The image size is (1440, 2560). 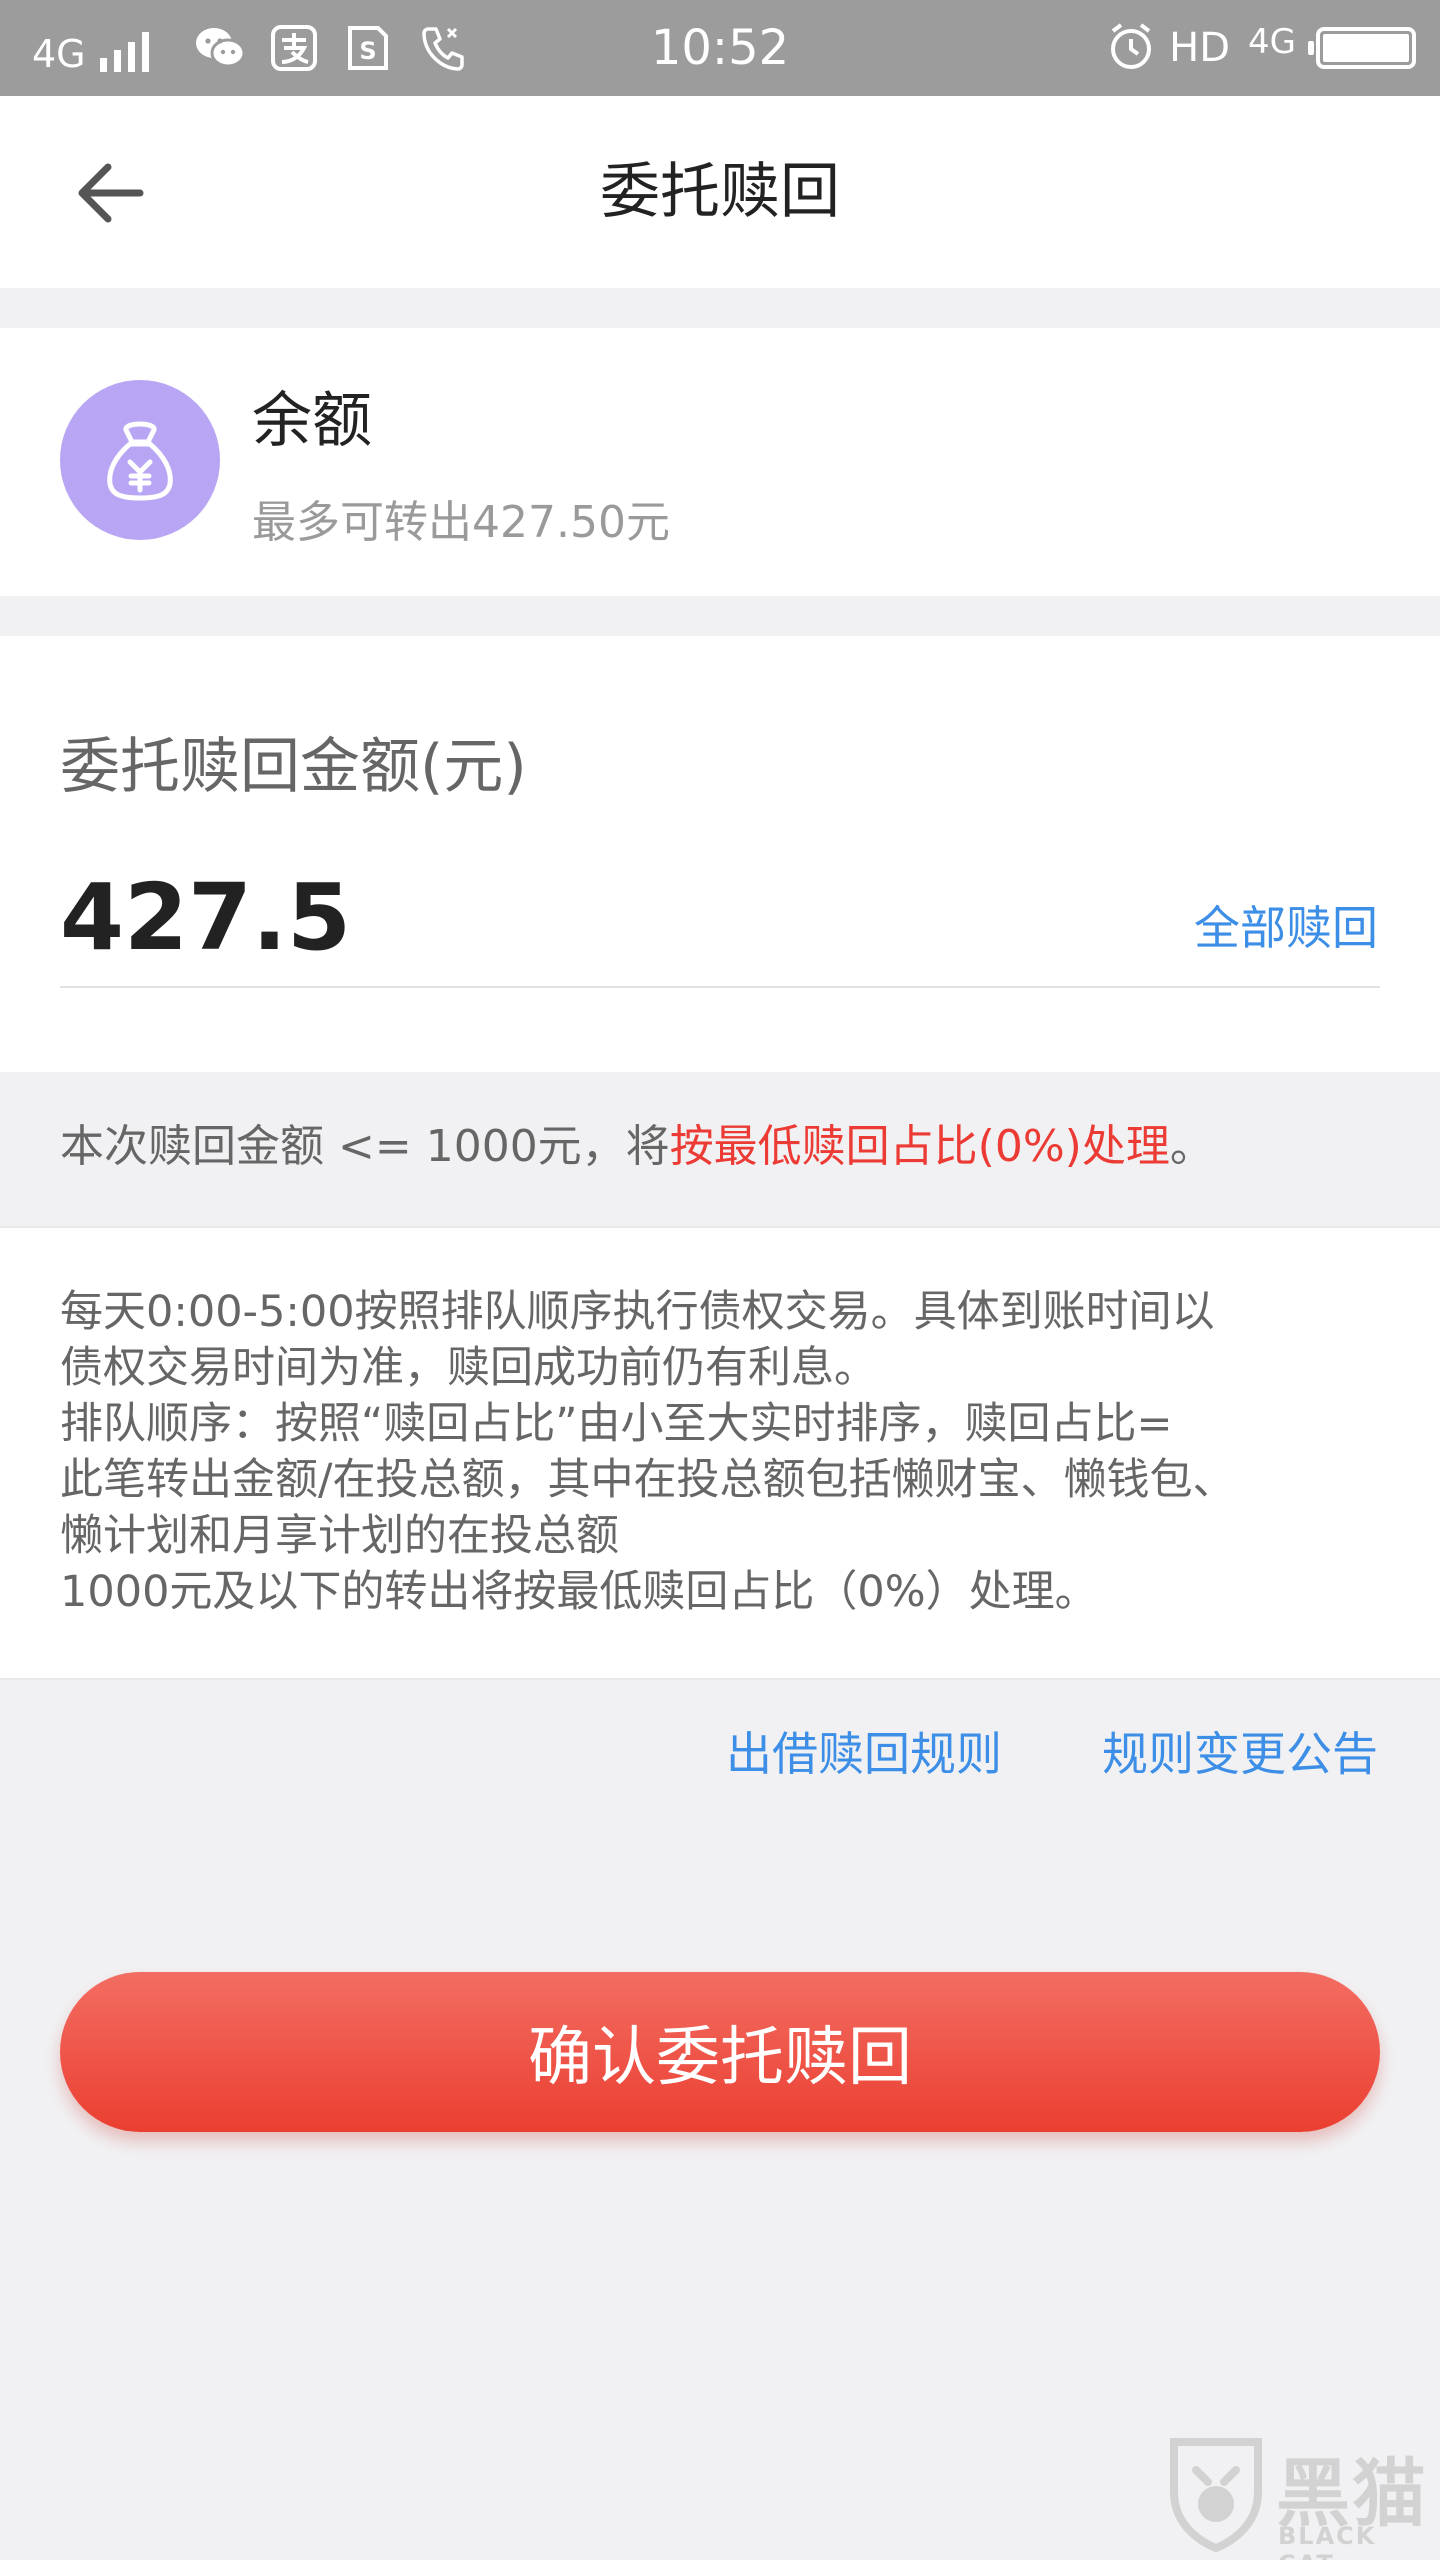 I want to click on redeem-notice: 本次赎回金额 <= 1000元，将按最低赎回占比(0%)处理。, so click(x=637, y=1142).